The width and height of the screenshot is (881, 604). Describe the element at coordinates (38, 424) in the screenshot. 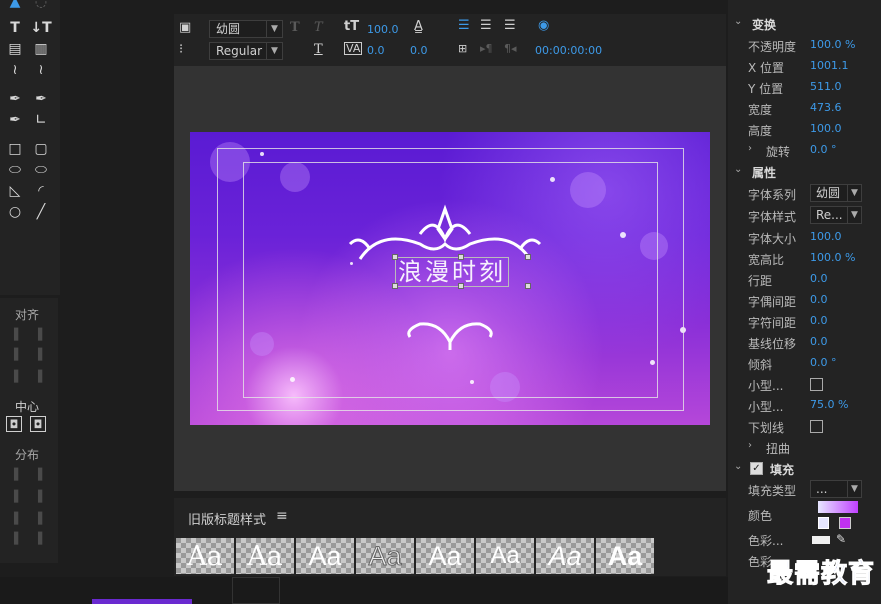

I see `center-vertical-icon: ◘` at that location.